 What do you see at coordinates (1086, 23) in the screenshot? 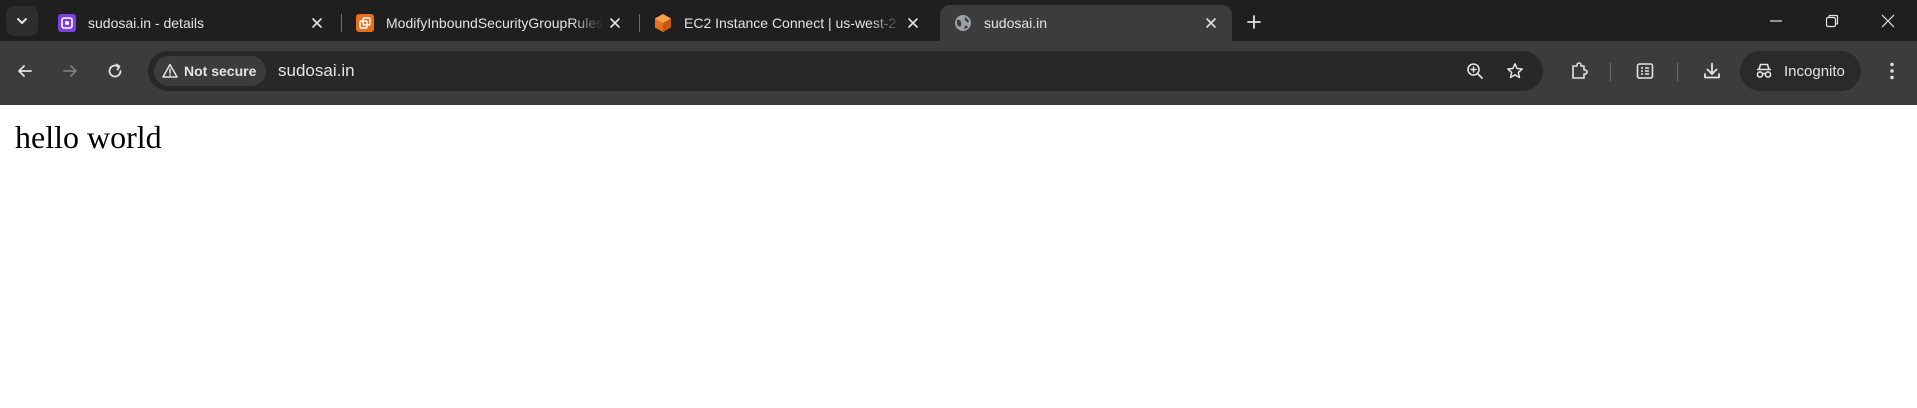
I see `tab-sudosai: sudosai.in` at bounding box center [1086, 23].